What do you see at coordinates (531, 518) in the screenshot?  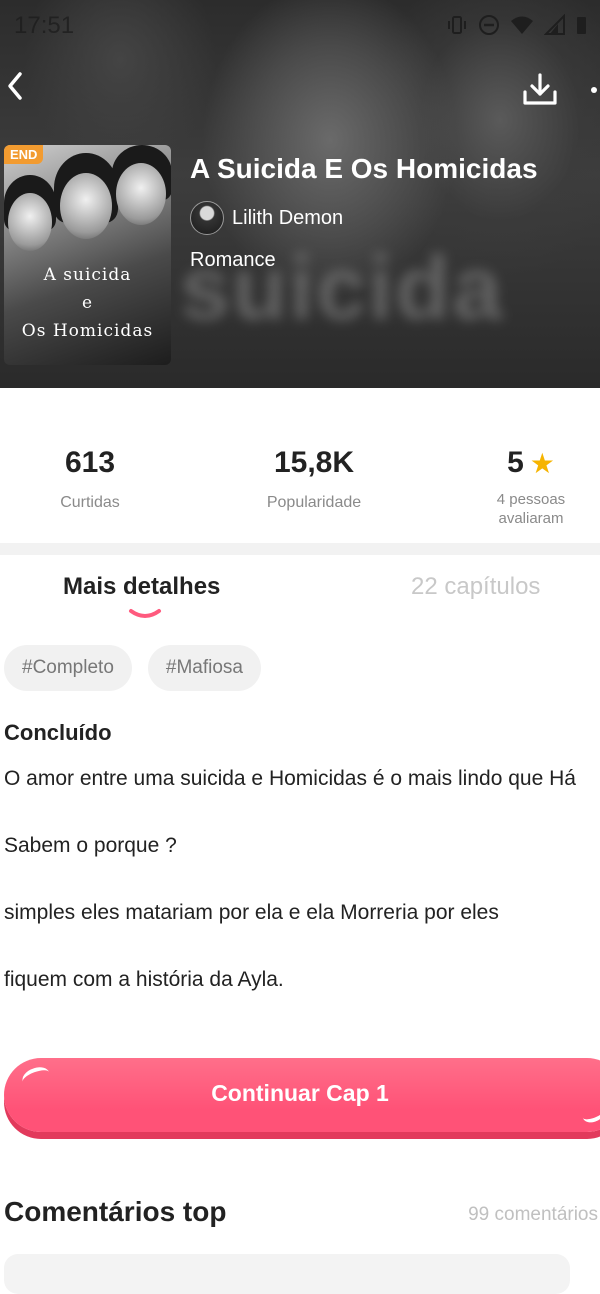 I see `rating-label-line: avaliaram` at bounding box center [531, 518].